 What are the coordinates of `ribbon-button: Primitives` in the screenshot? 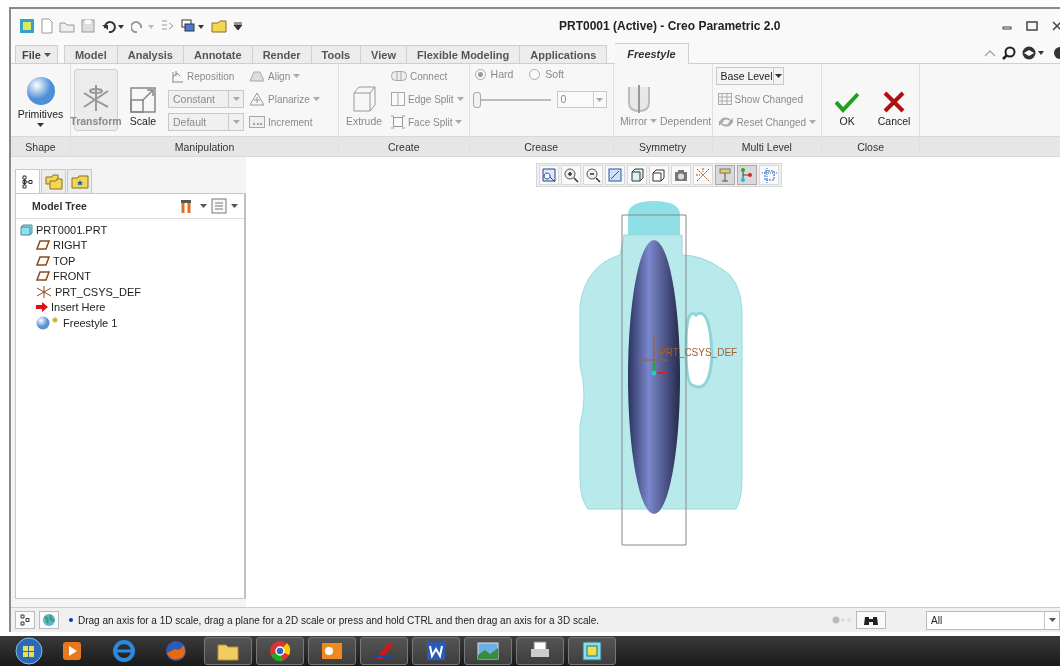 It's located at (40, 100).